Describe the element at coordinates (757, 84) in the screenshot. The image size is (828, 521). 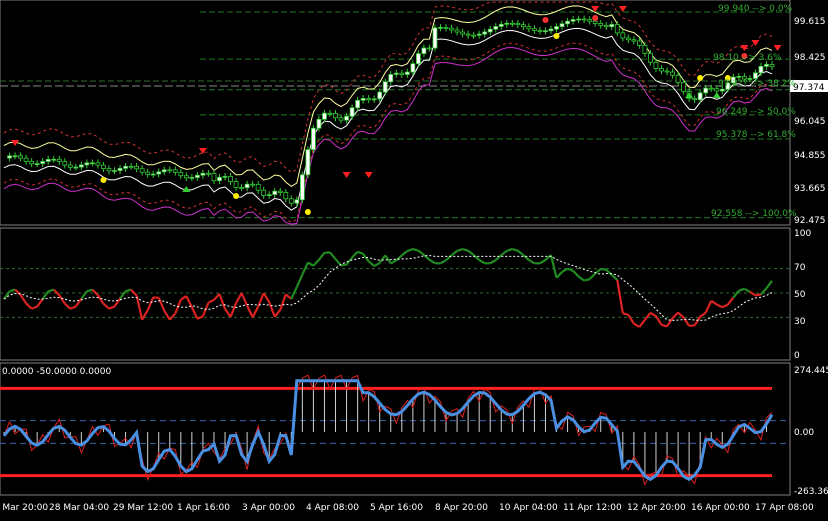
I see `fib-label: 97.2?? --> 38.2%` at that location.